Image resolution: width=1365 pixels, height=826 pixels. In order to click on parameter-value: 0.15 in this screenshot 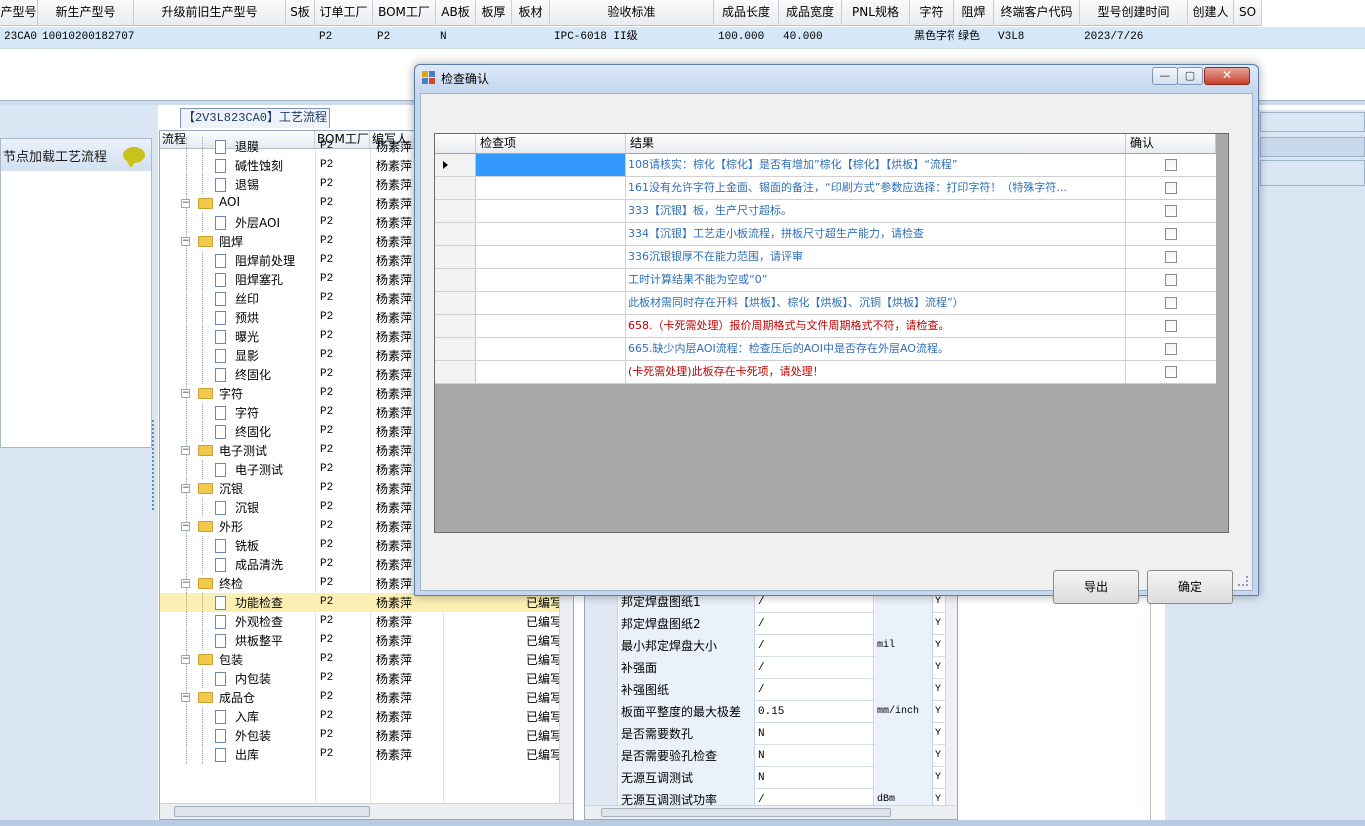, I will do `click(815, 712)`.